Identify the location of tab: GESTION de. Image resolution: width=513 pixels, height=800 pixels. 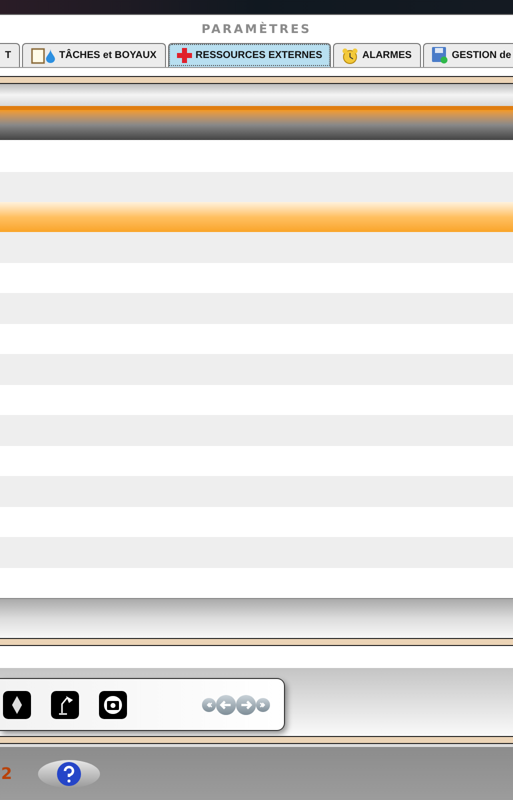
(467, 55).